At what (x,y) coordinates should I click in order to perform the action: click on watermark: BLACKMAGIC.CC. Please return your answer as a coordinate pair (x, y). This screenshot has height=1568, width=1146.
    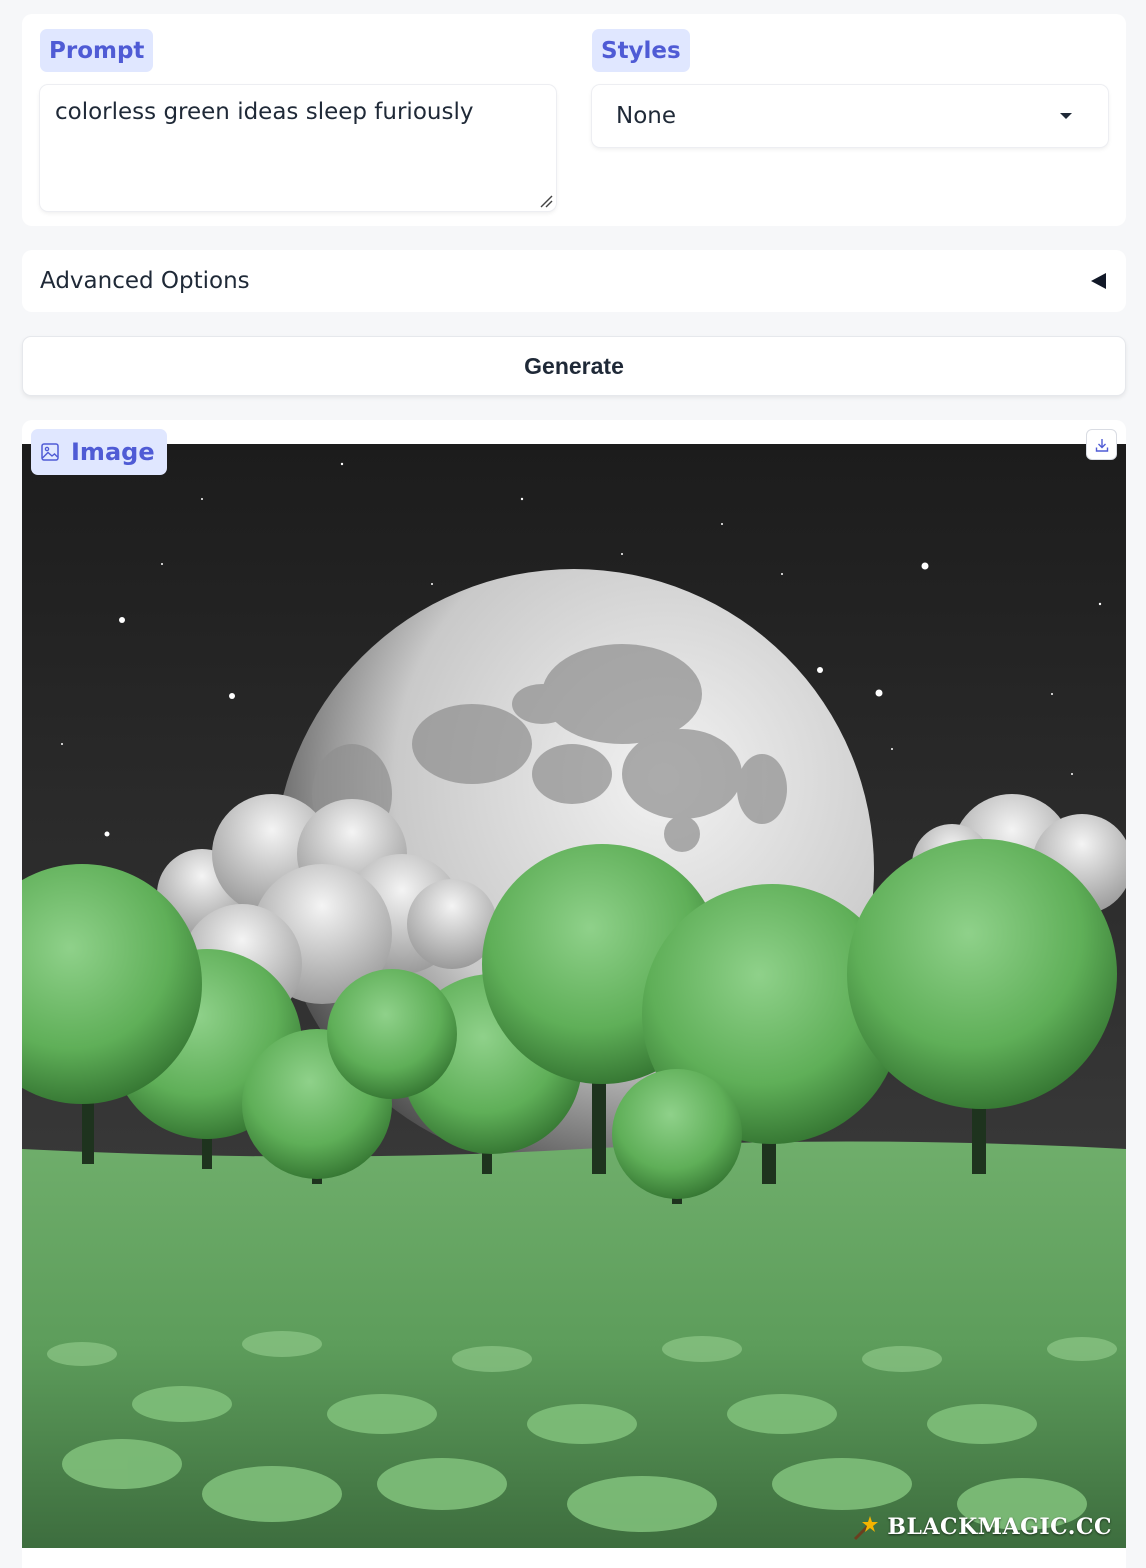
    Looking at the image, I should click on (981, 1527).